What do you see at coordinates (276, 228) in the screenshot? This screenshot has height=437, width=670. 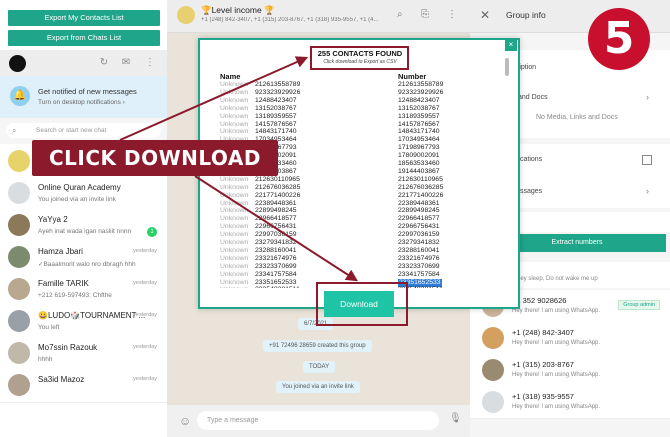 I see `arrow-to-download` at bounding box center [276, 228].